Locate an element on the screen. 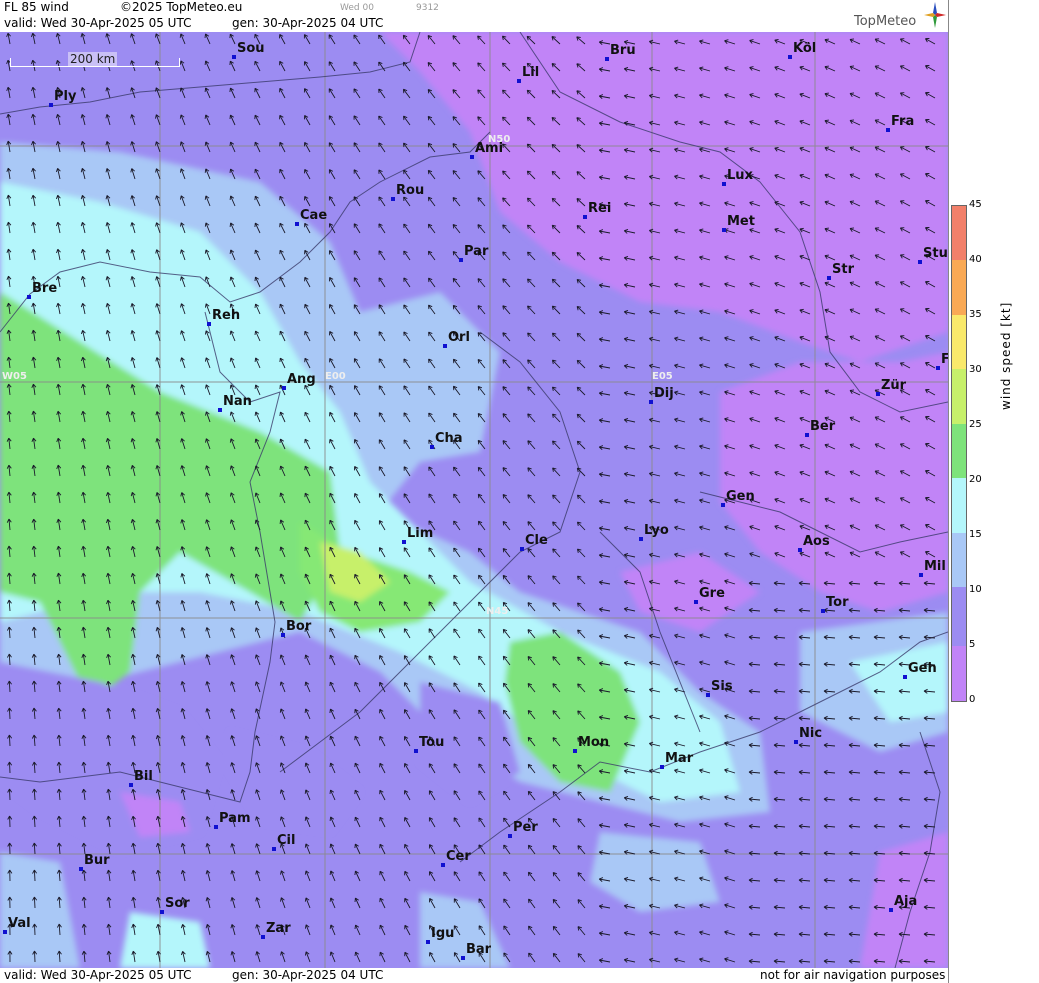 Image resolution: width=1039 pixels, height=983 pixels. city-label: Cae is located at coordinates (314, 215).